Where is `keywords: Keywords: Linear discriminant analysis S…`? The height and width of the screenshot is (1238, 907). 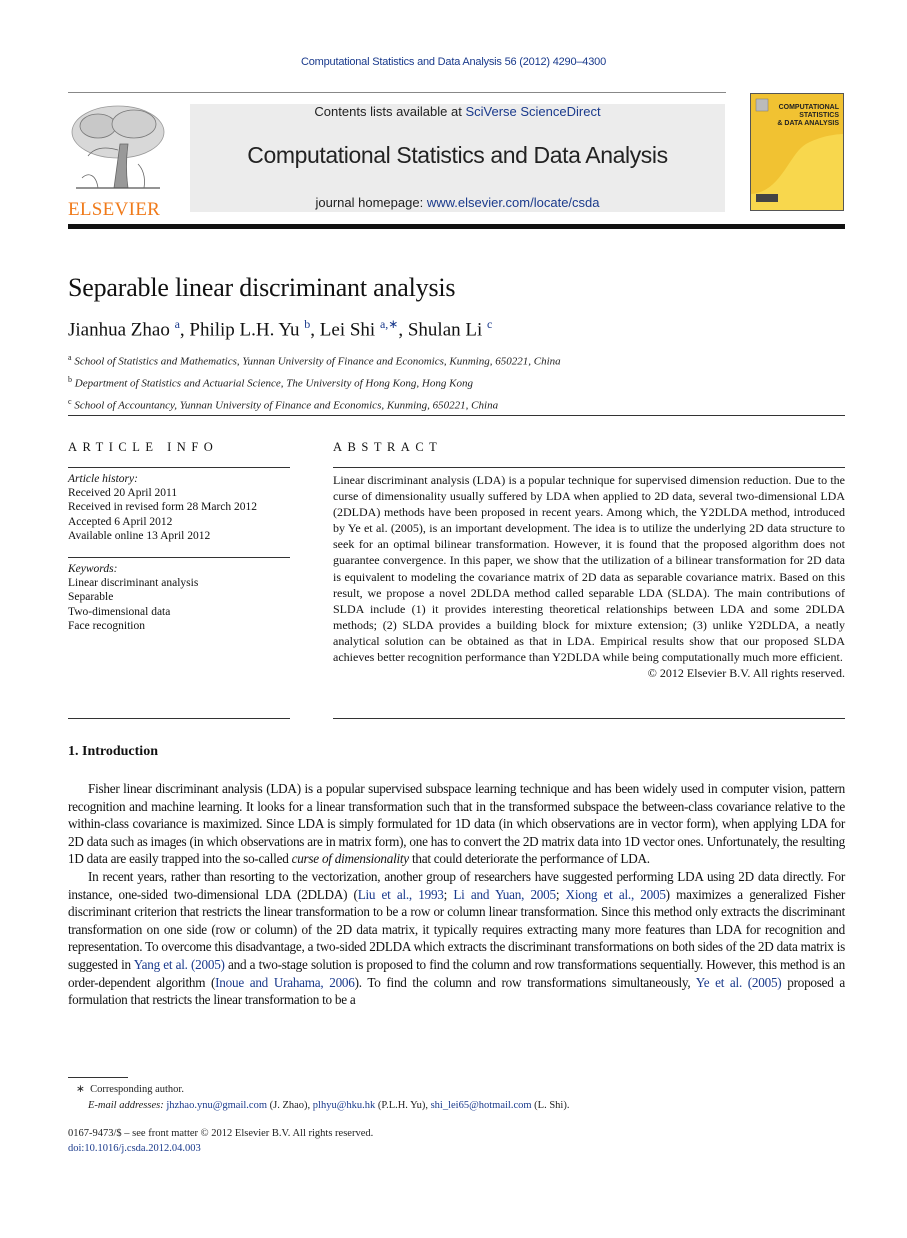 keywords: Keywords: Linear discriminant analysis S… is located at coordinates (179, 597).